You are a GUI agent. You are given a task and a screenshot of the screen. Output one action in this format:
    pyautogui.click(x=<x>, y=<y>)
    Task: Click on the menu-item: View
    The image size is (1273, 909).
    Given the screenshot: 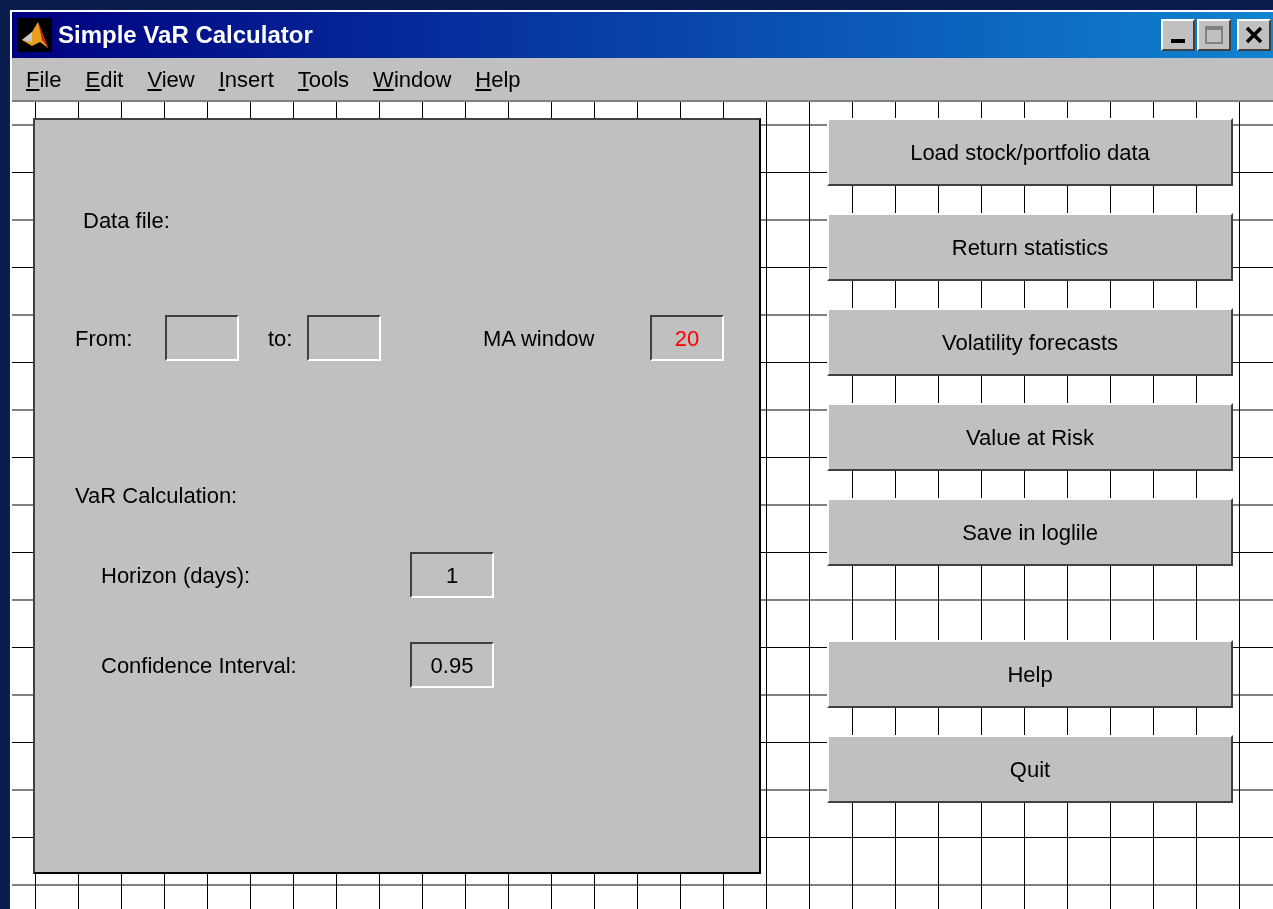 What is the action you would take?
    pyautogui.click(x=171, y=79)
    